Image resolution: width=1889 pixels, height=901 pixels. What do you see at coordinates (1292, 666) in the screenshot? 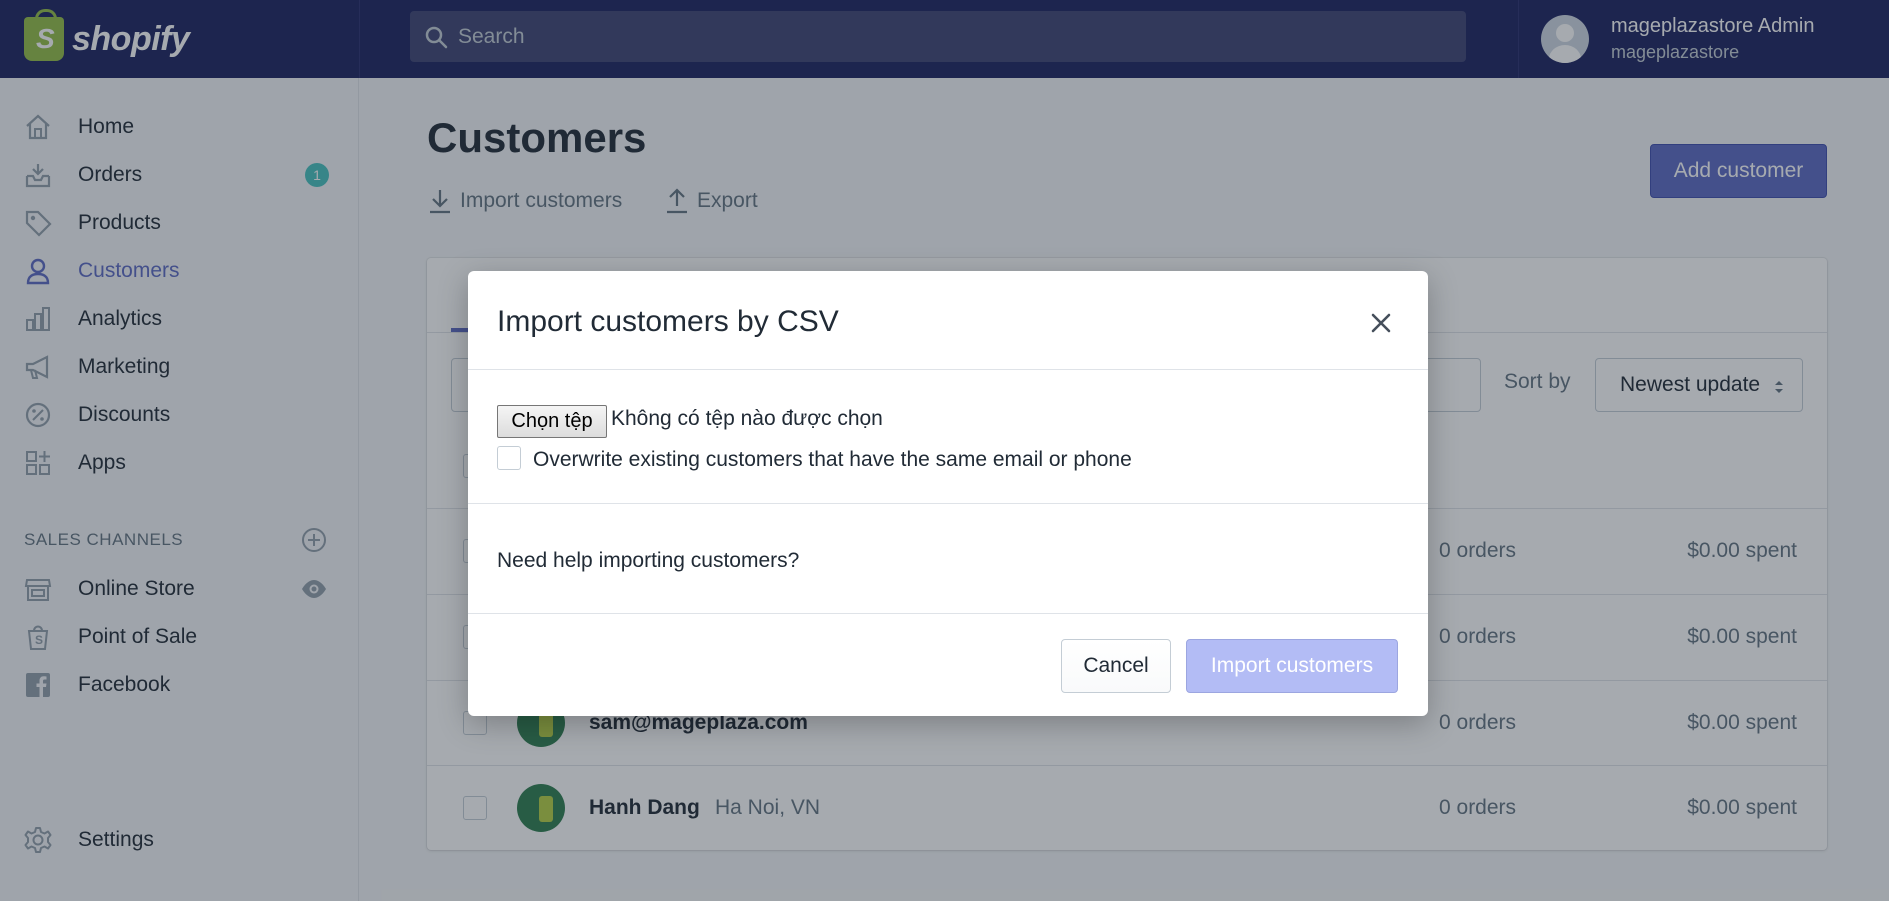
I see `import-customers-button: Import customers` at bounding box center [1292, 666].